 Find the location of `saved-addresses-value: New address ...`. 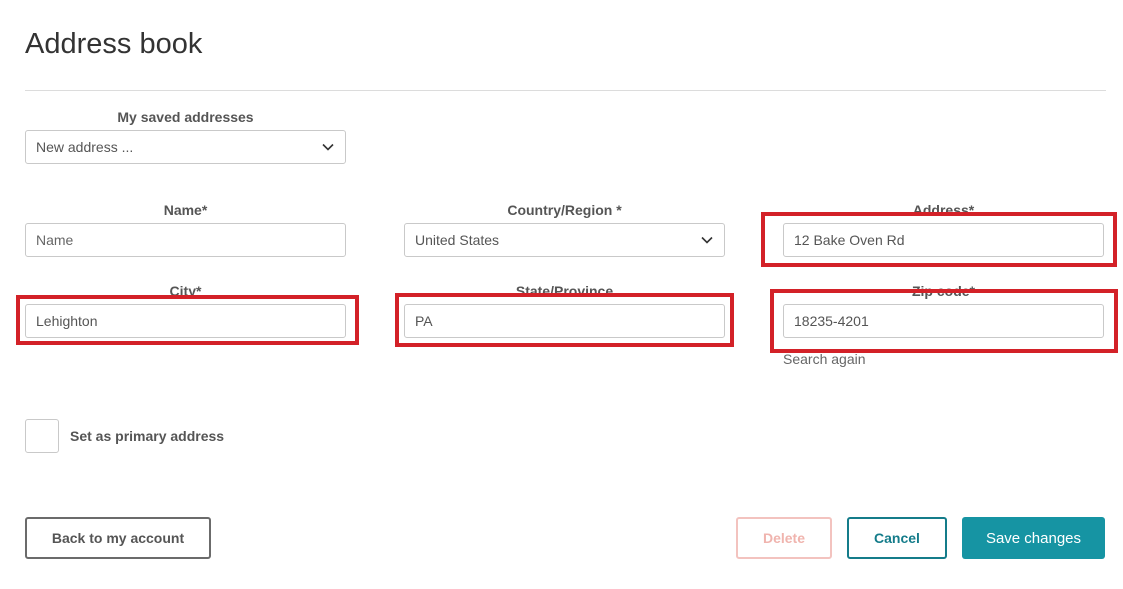

saved-addresses-value: New address ... is located at coordinates (85, 147).